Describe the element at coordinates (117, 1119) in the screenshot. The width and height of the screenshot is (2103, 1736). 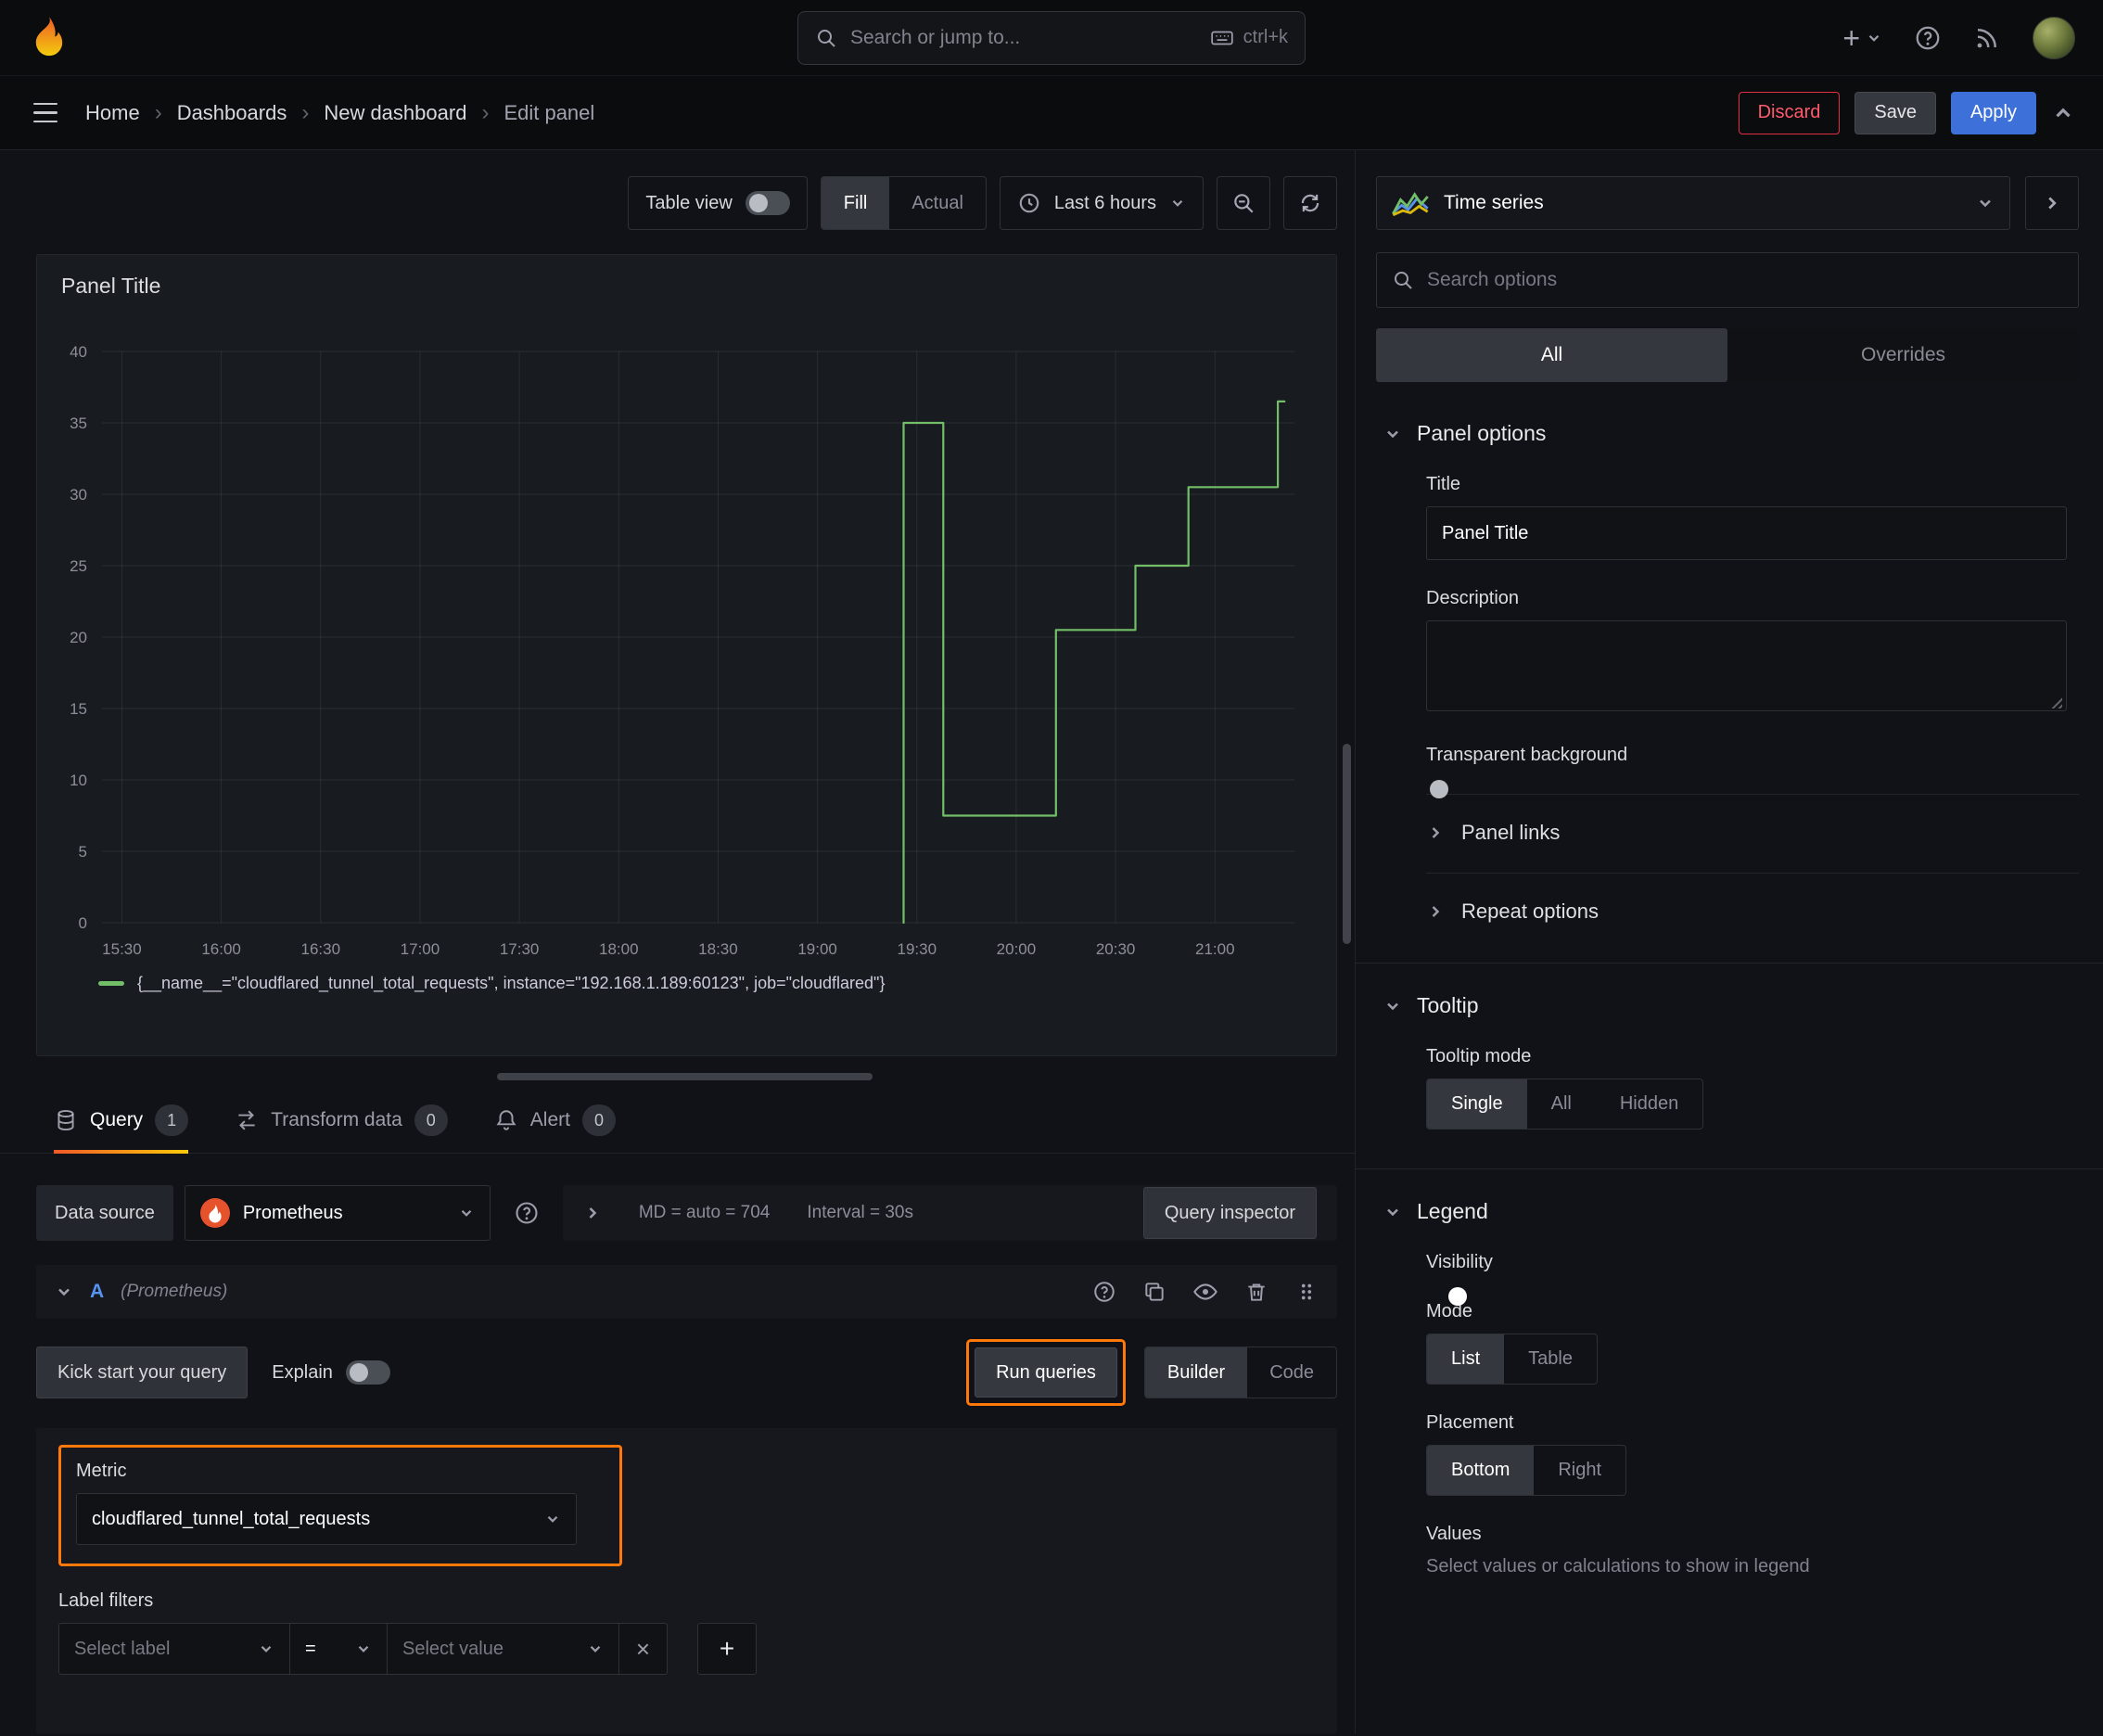
I see `tab-query-label: Query` at that location.